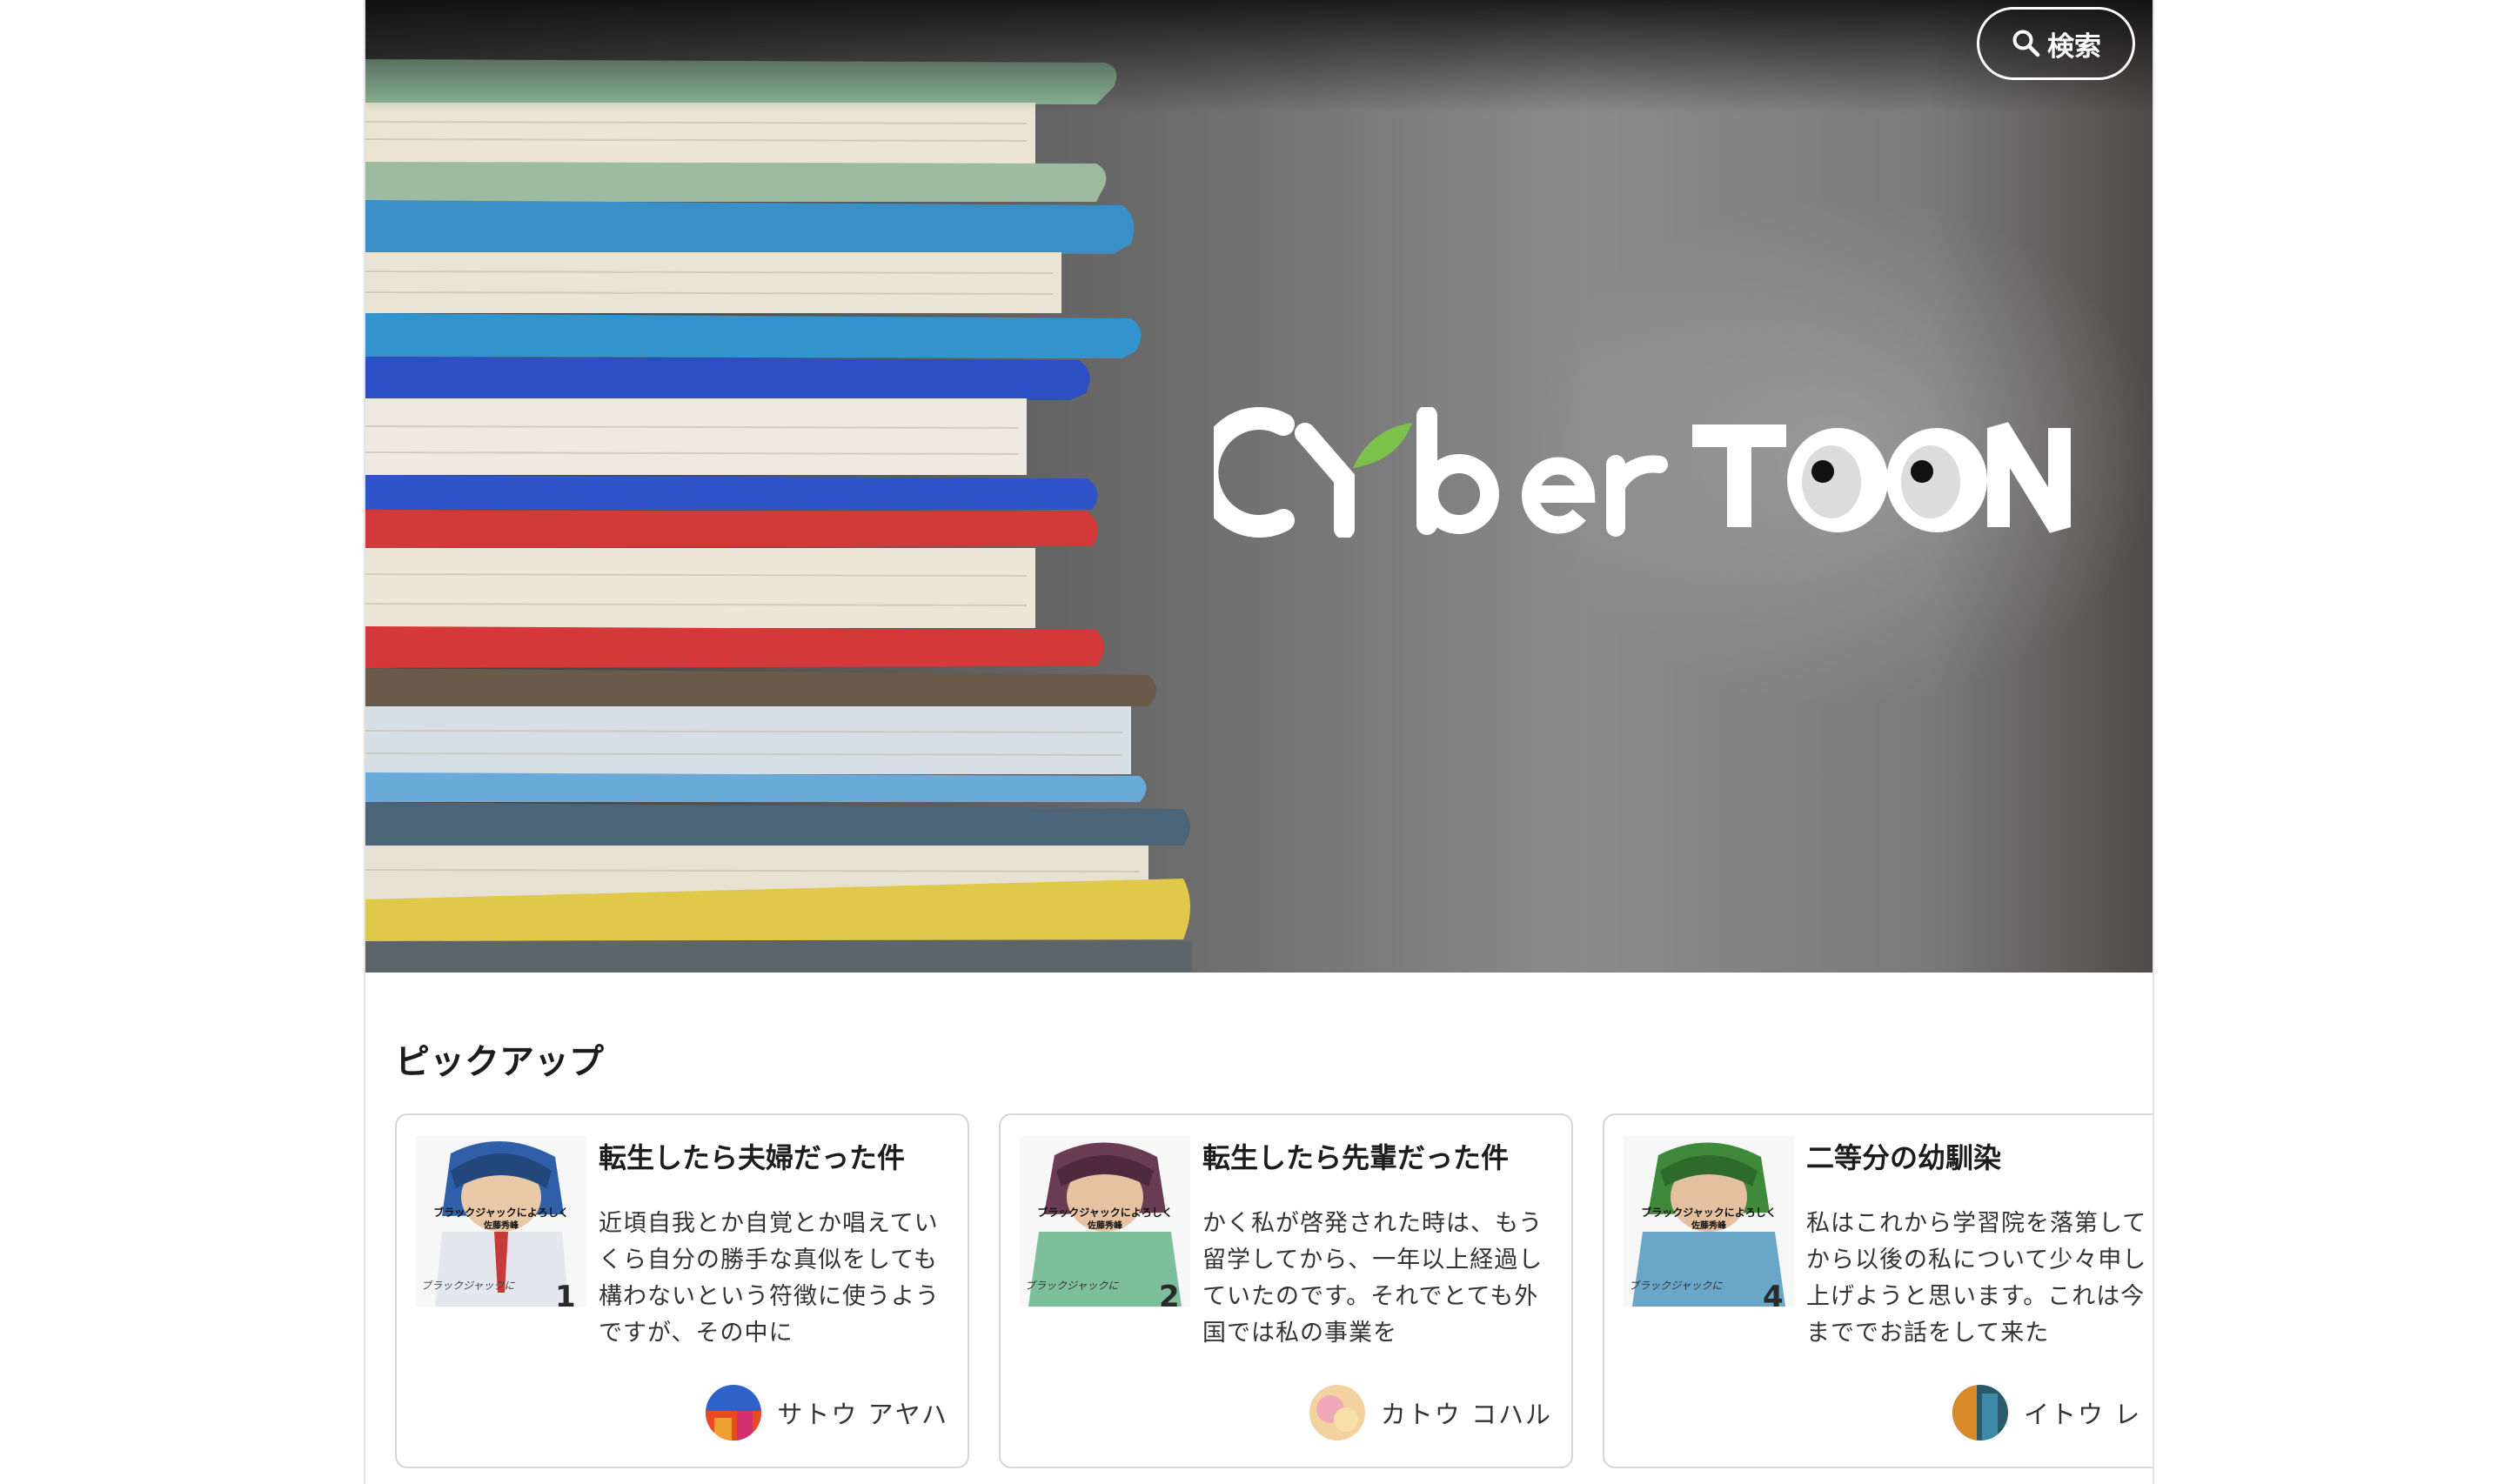 Image resolution: width=2511 pixels, height=1484 pixels. What do you see at coordinates (1773, 1293) in the screenshot?
I see `cover-volume-text: 4` at bounding box center [1773, 1293].